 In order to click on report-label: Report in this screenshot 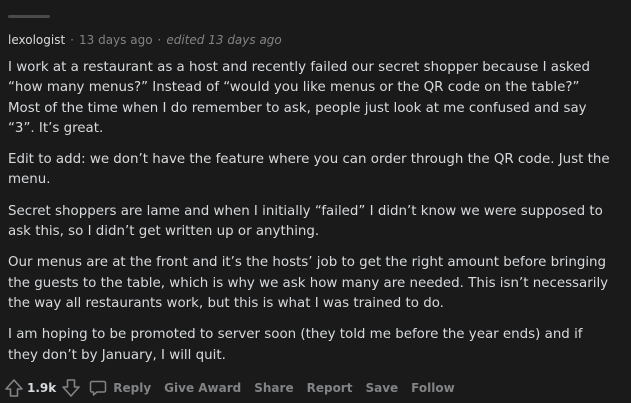, I will do `click(329, 388)`.